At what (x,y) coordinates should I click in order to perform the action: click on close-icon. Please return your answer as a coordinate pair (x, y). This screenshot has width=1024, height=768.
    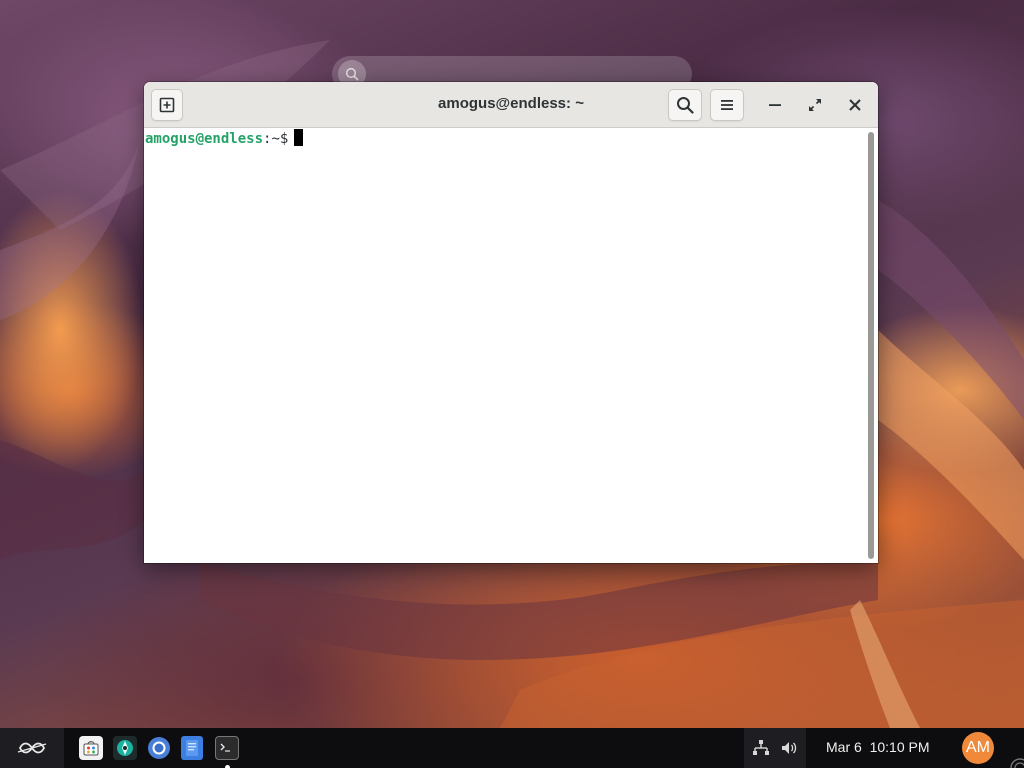
    Looking at the image, I should click on (855, 105).